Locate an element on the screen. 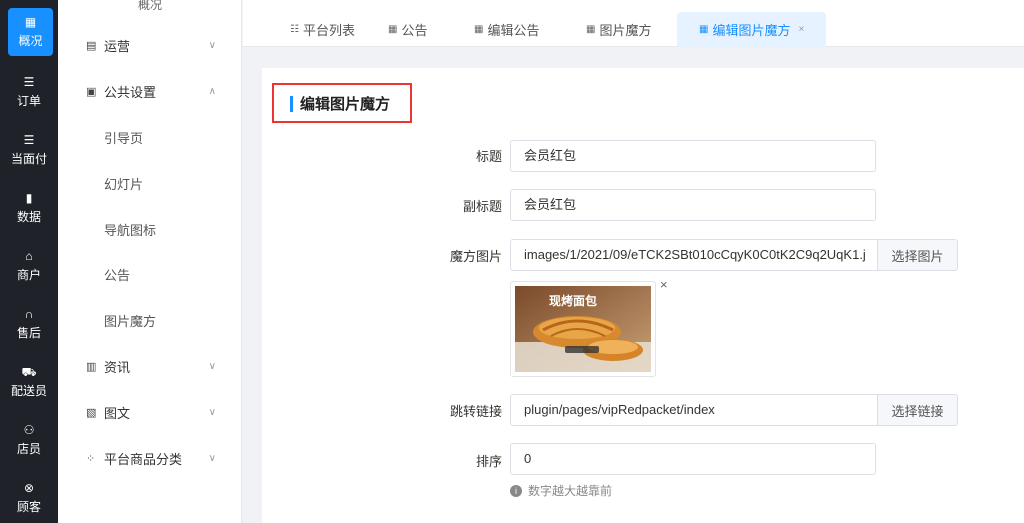 This screenshot has width=1024, height=523. menu-item-image-cube: 图片魔方 is located at coordinates (150, 320).